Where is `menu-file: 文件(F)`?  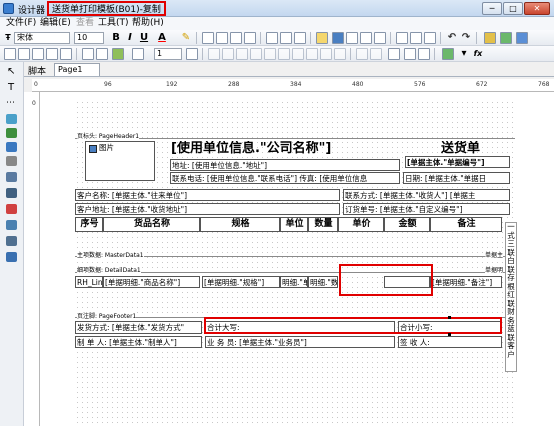
menu-file: 文件(F) is located at coordinates (21, 23).